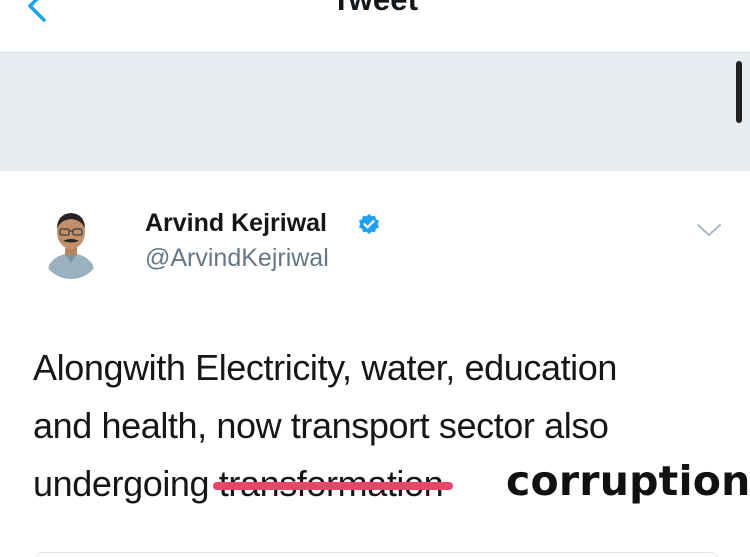  I want to click on chevron-down-icon, so click(709, 230).